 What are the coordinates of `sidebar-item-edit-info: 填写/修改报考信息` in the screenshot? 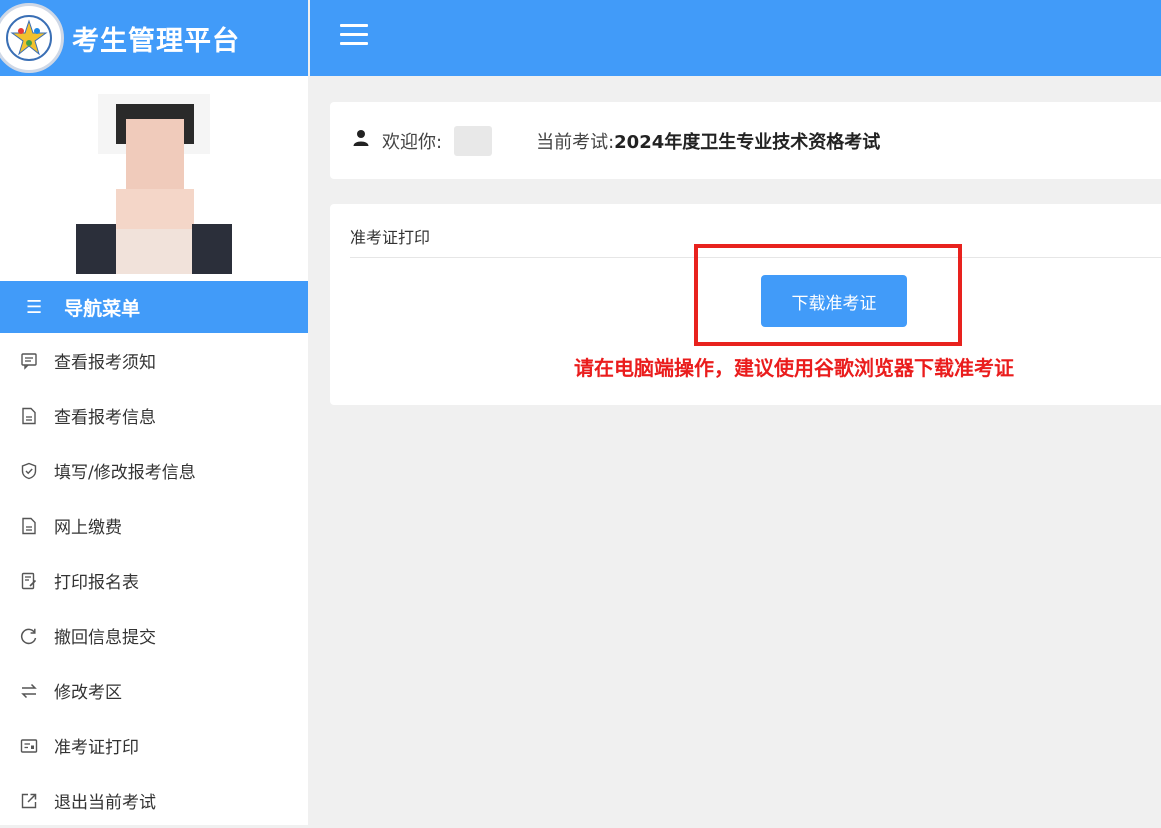 It's located at (154, 470).